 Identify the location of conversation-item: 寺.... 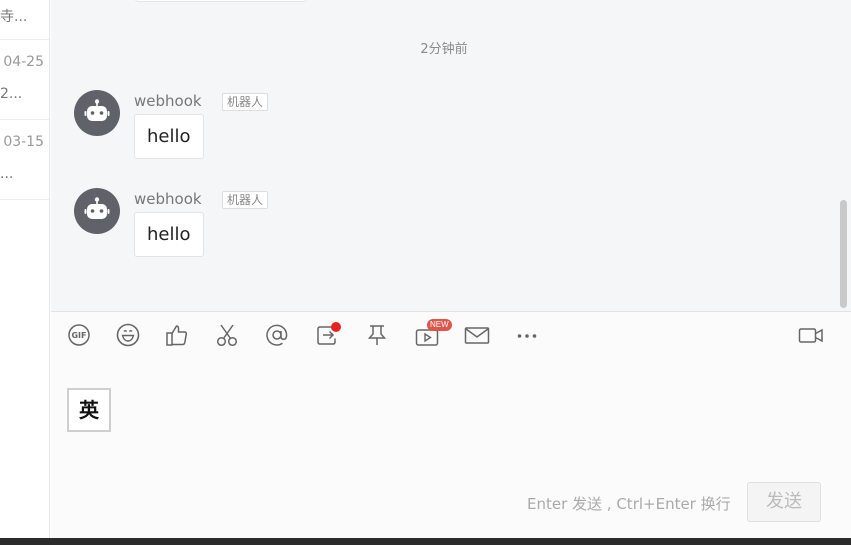
(24, 20).